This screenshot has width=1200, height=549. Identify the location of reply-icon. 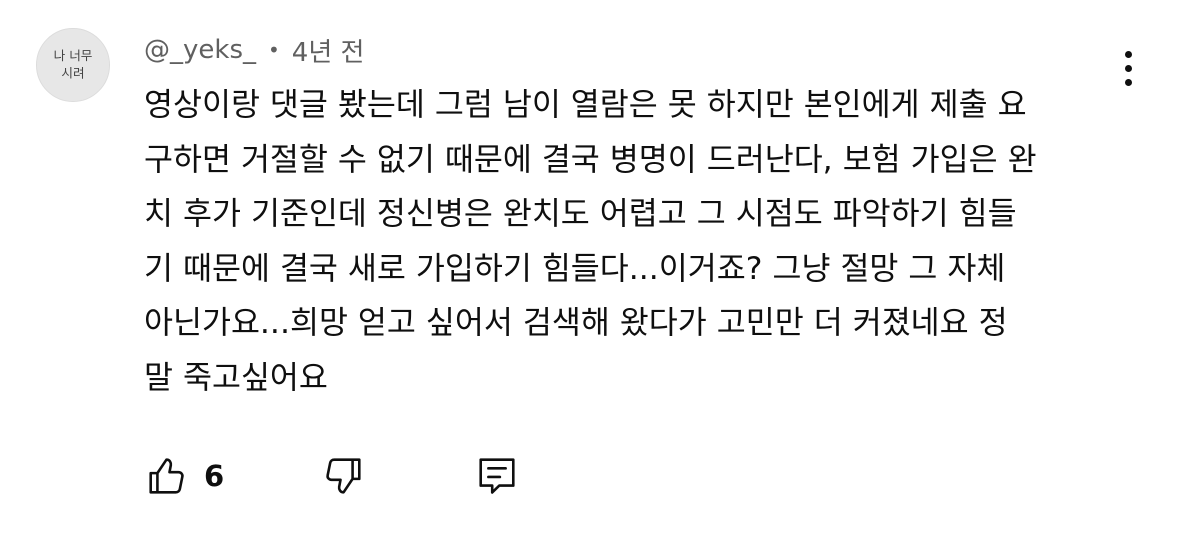
(497, 476).